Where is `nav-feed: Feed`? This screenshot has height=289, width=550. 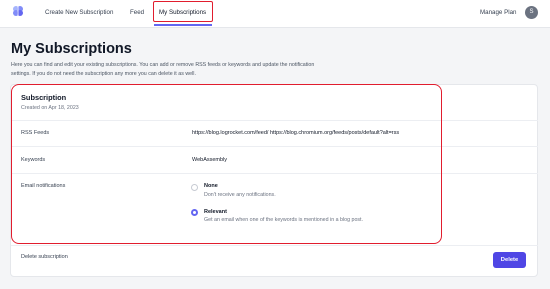
nav-feed: Feed is located at coordinates (137, 12).